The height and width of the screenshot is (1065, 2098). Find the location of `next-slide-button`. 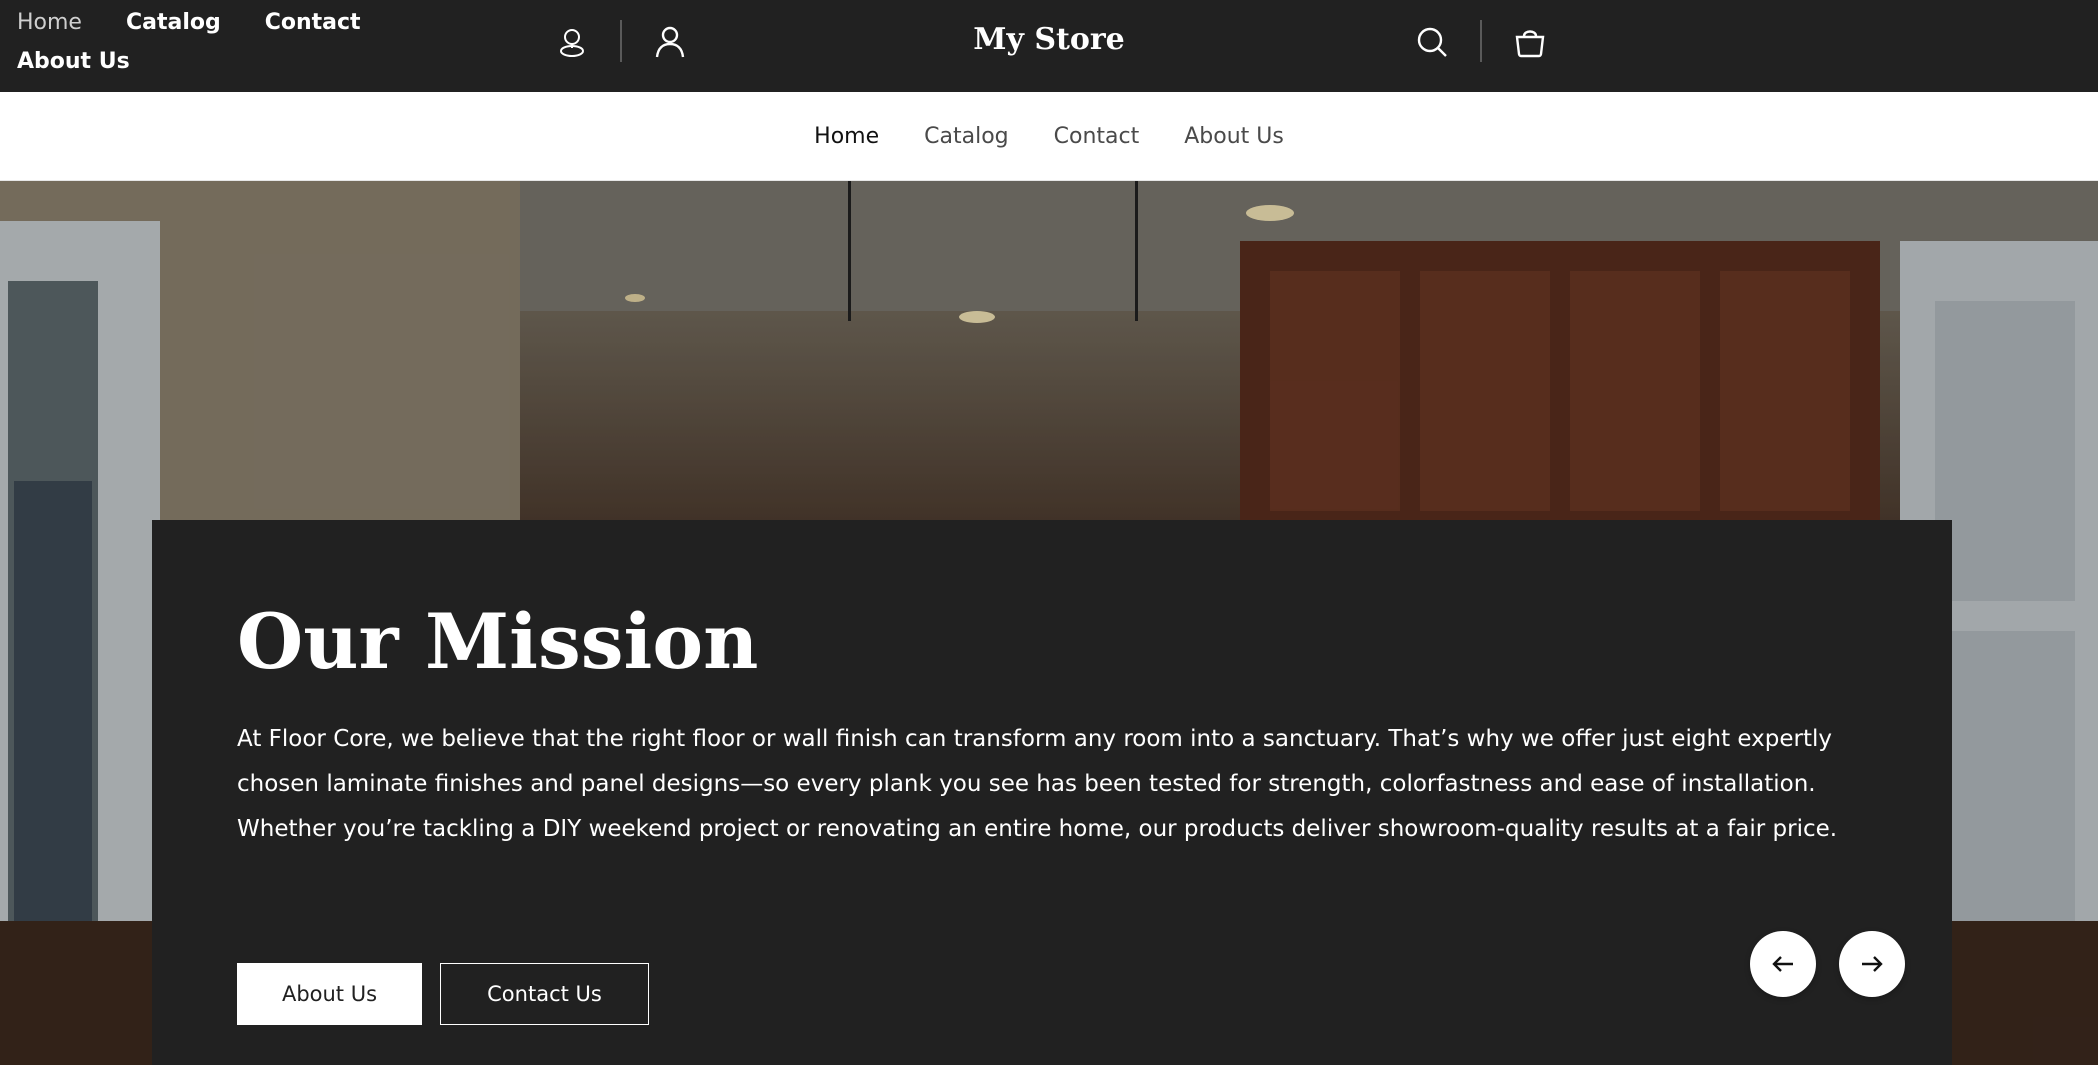

next-slide-button is located at coordinates (1872, 964).